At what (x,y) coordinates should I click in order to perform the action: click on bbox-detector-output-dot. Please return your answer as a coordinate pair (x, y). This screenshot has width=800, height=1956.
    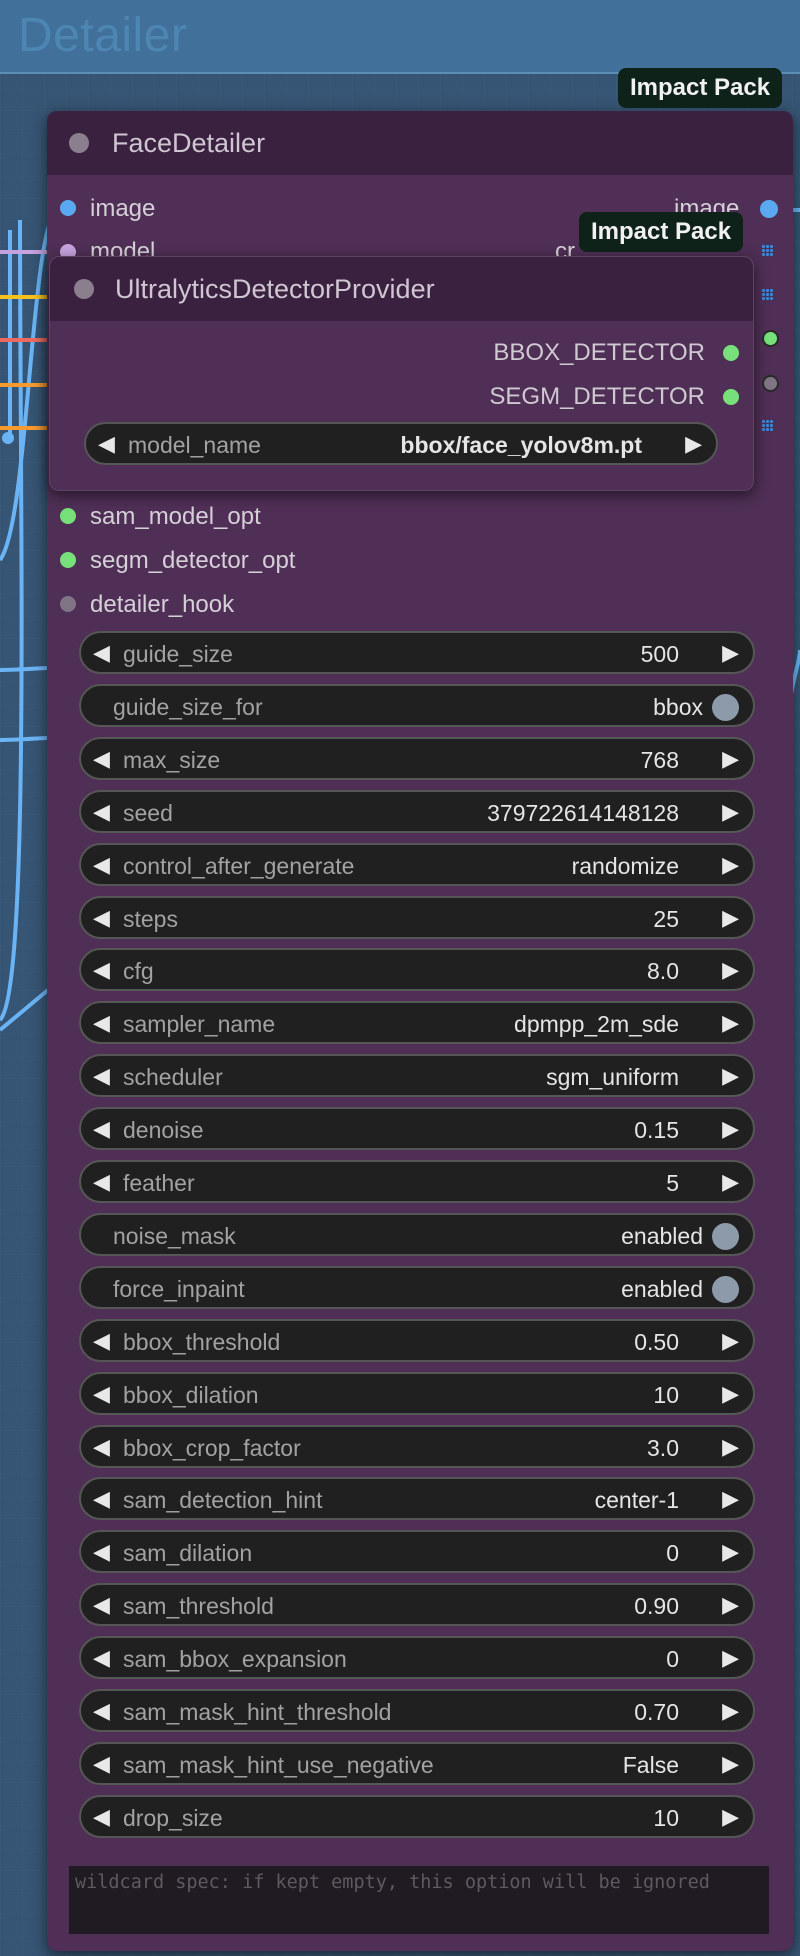
    Looking at the image, I should click on (731, 353).